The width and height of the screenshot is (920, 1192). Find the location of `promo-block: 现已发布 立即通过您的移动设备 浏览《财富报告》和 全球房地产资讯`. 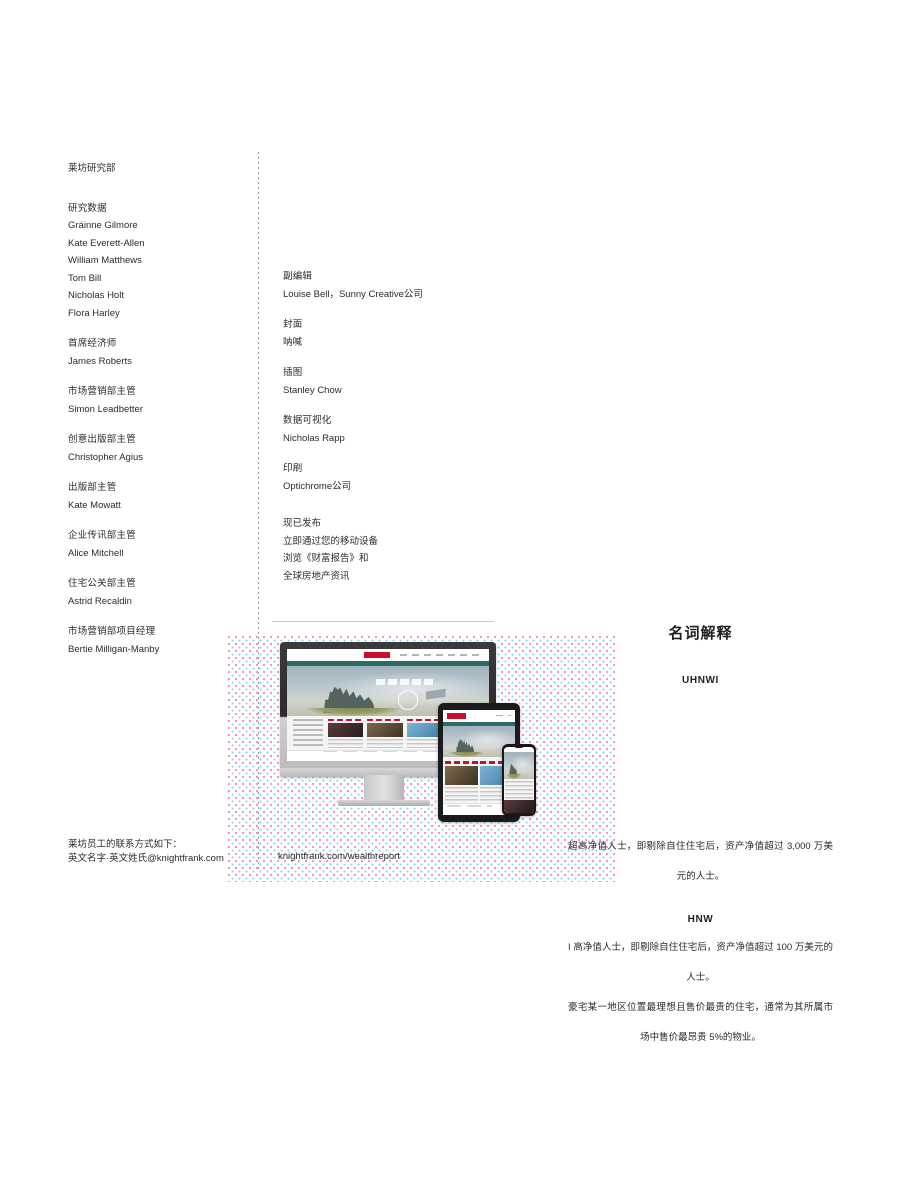

promo-block: 现已发布 立即通过您的移动设备 浏览《财富报告》和 全球房地产资讯 is located at coordinates (398, 550).